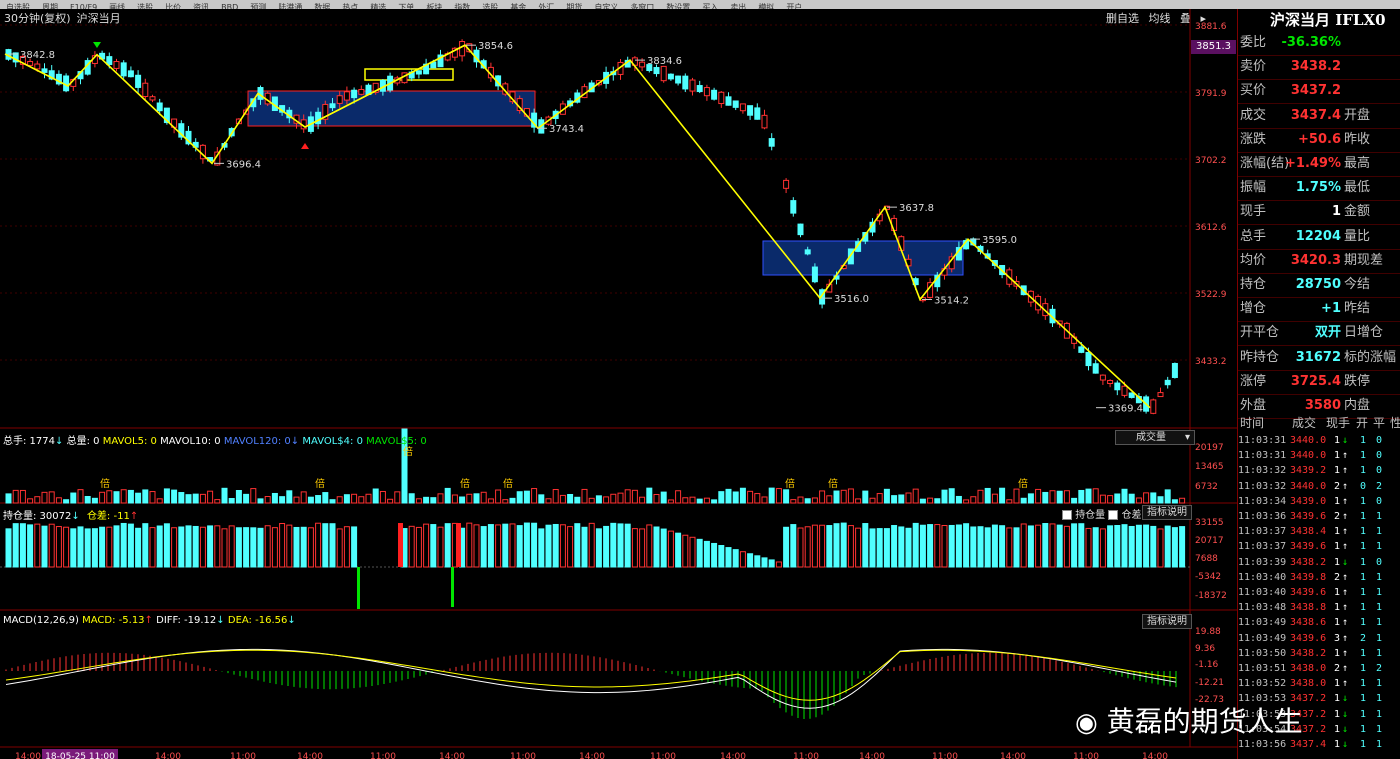 Image resolution: width=1400 pixels, height=759 pixels. Describe the element at coordinates (1167, 621) in the screenshot. I see `macd-help-button: 指标说明` at that location.